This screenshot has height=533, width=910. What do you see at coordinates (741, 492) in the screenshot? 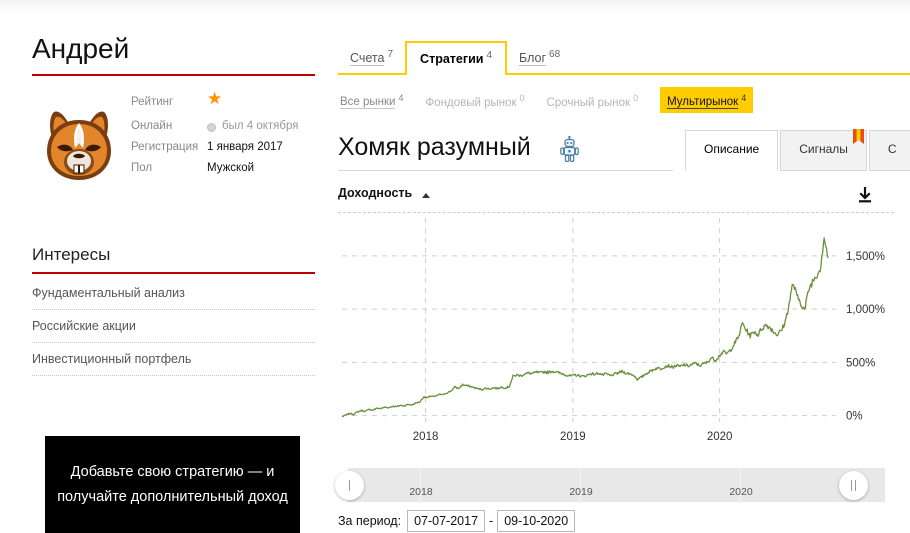
I see `navigator-year-label: 2020` at bounding box center [741, 492].